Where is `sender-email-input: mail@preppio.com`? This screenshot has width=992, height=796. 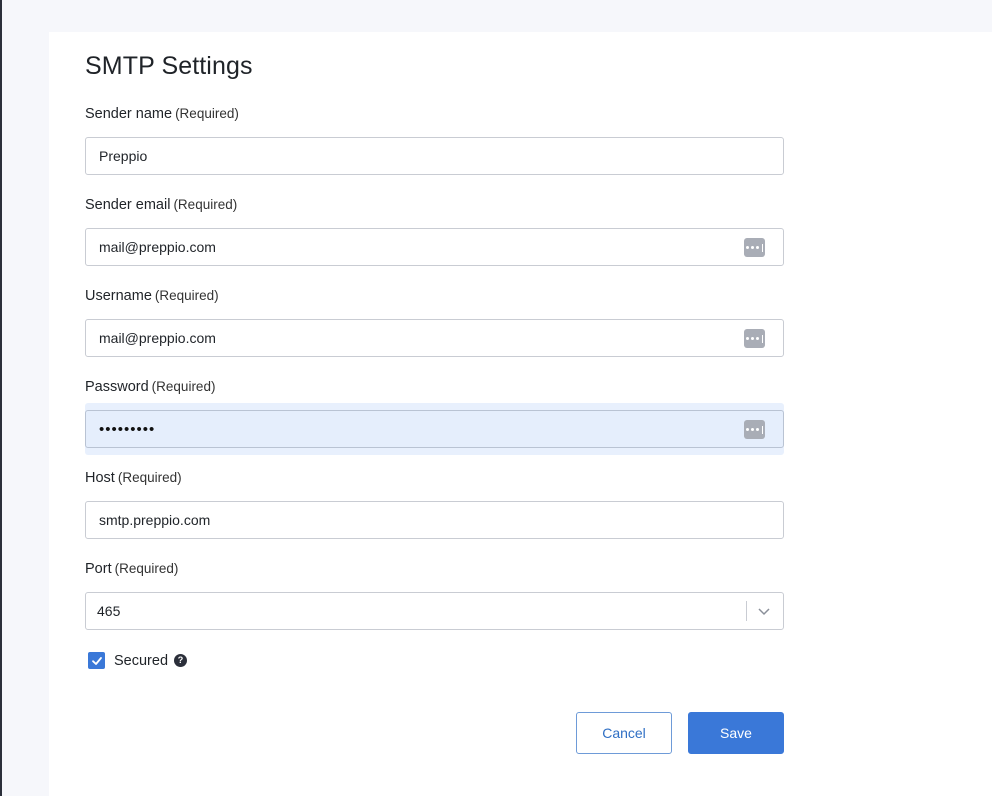
sender-email-input: mail@preppio.com is located at coordinates (434, 247).